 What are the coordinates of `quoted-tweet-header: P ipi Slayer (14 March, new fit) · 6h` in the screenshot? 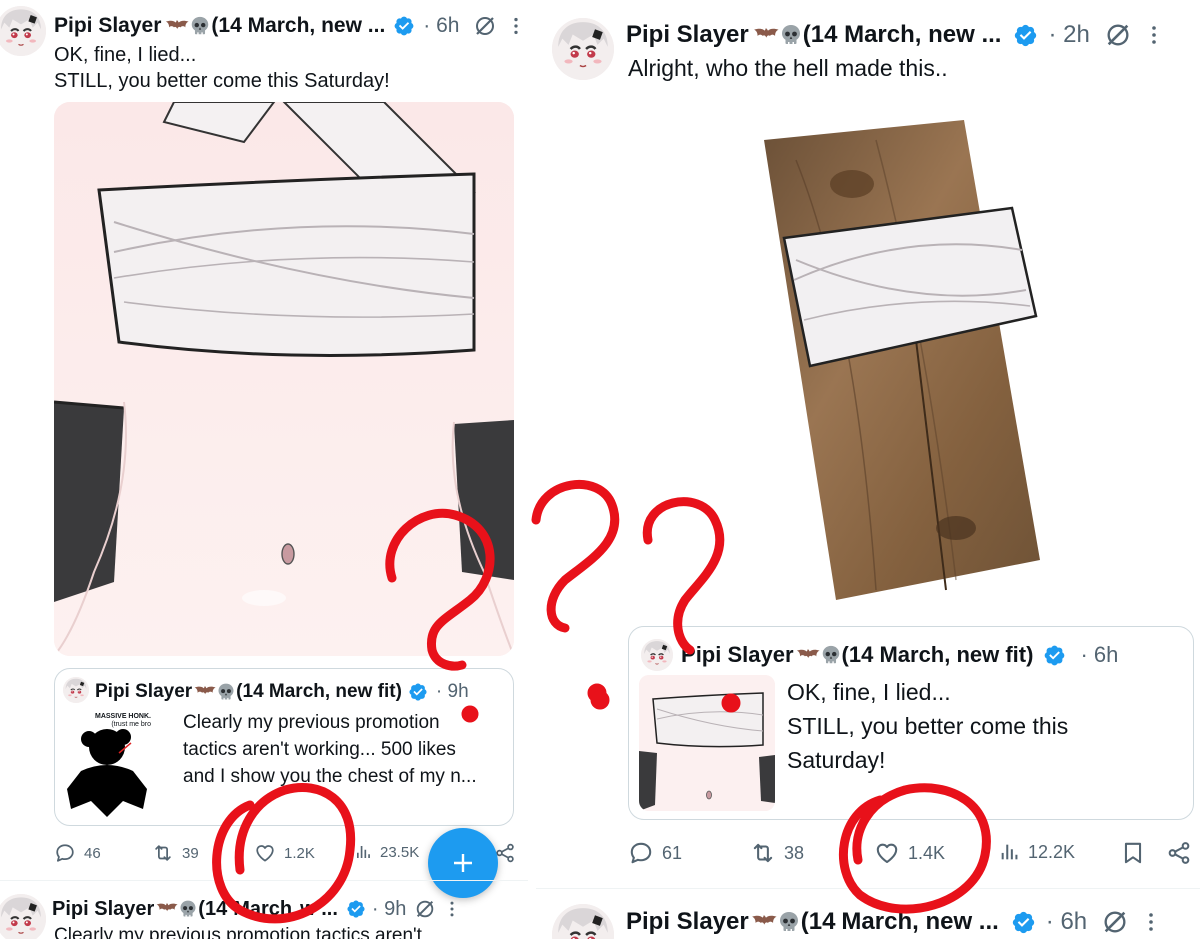 It's located at (899, 655).